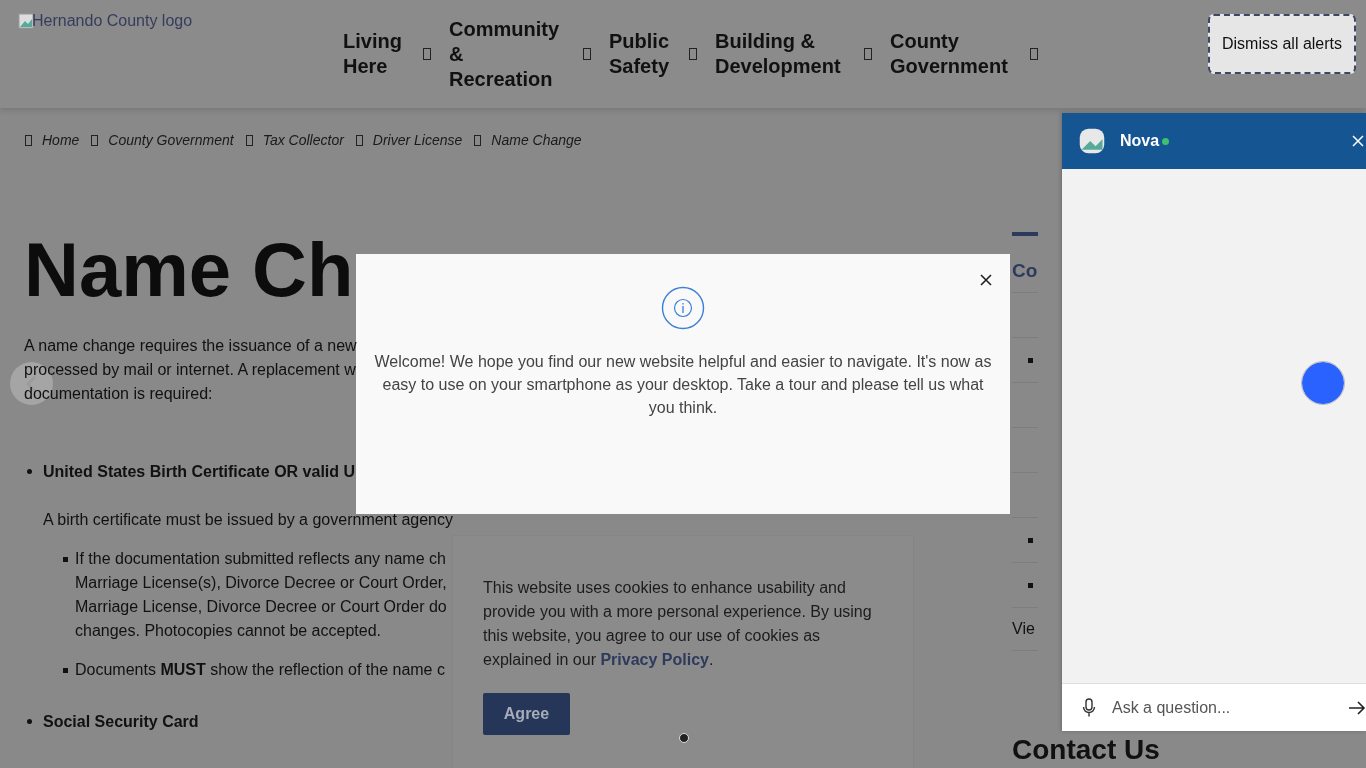  Describe the element at coordinates (121, 722) in the screenshot. I see `list-heading: Social Security Card` at that location.